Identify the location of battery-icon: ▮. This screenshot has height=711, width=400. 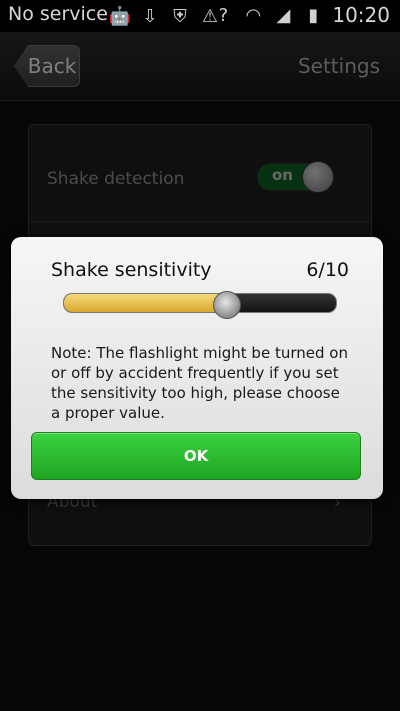
(313, 15).